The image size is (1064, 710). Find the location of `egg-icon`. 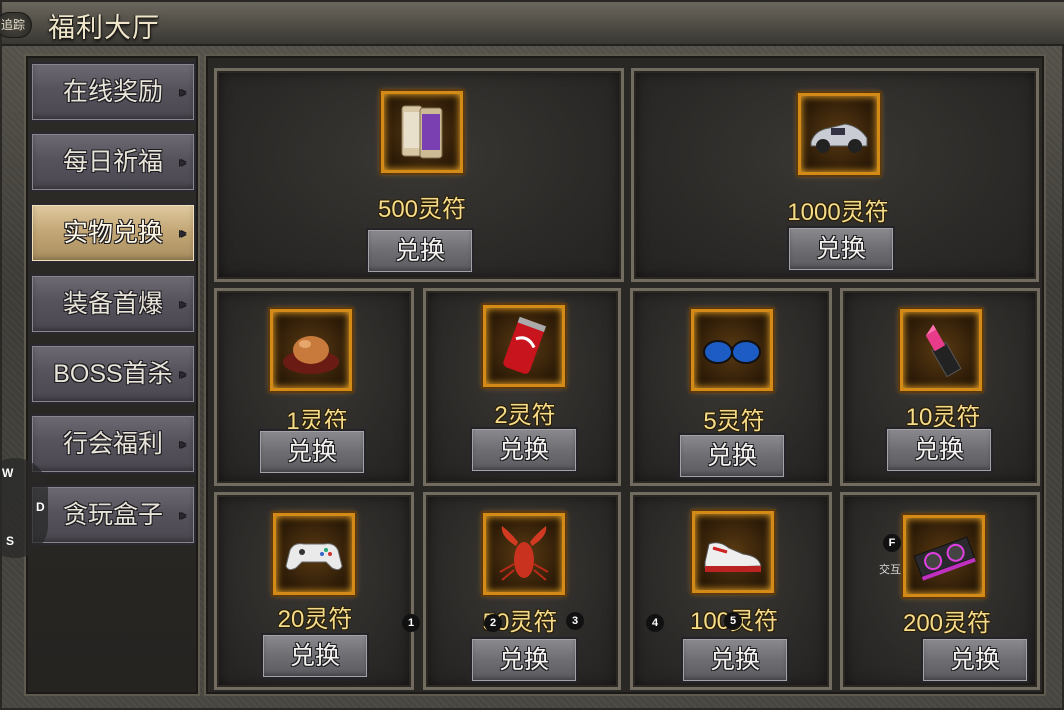

egg-icon is located at coordinates (311, 350).